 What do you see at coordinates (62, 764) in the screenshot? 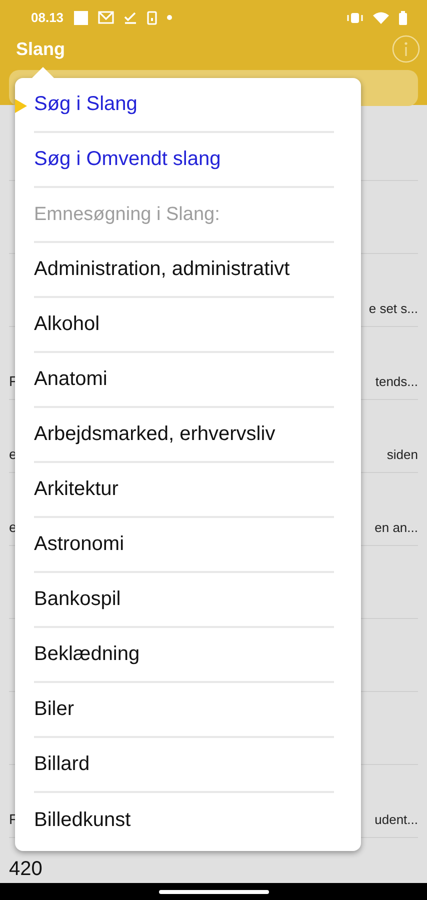
I see `menu-item: Billard` at bounding box center [62, 764].